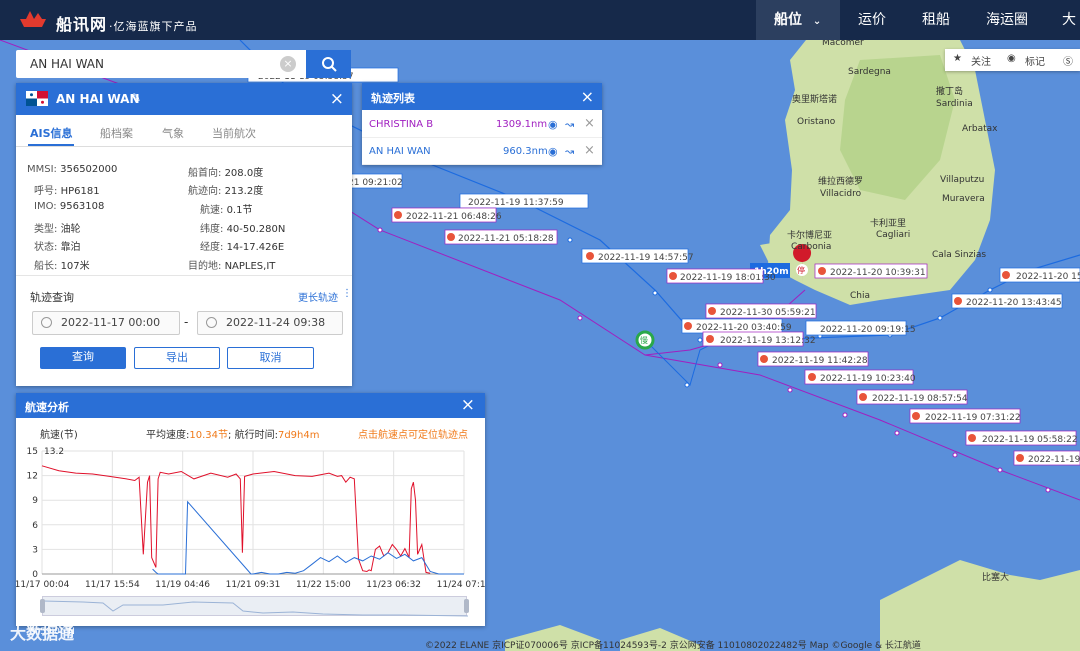  Describe the element at coordinates (1030, 440) in the screenshot. I see `svg-text: 2022-11-19 05:58:22` at that location.